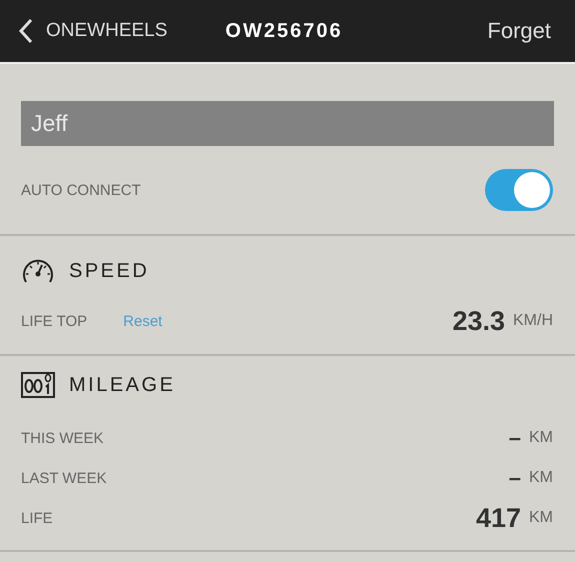 The width and height of the screenshot is (575, 562). Describe the element at coordinates (54, 321) in the screenshot. I see `life-top-label: LIFE TOP` at that location.